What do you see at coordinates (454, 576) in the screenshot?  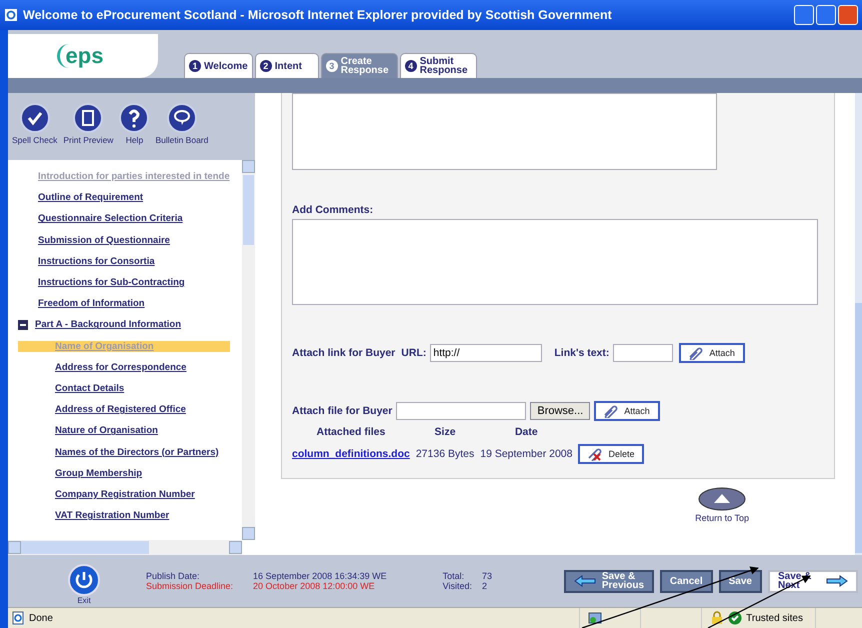 I see `count-label: Total:` at bounding box center [454, 576].